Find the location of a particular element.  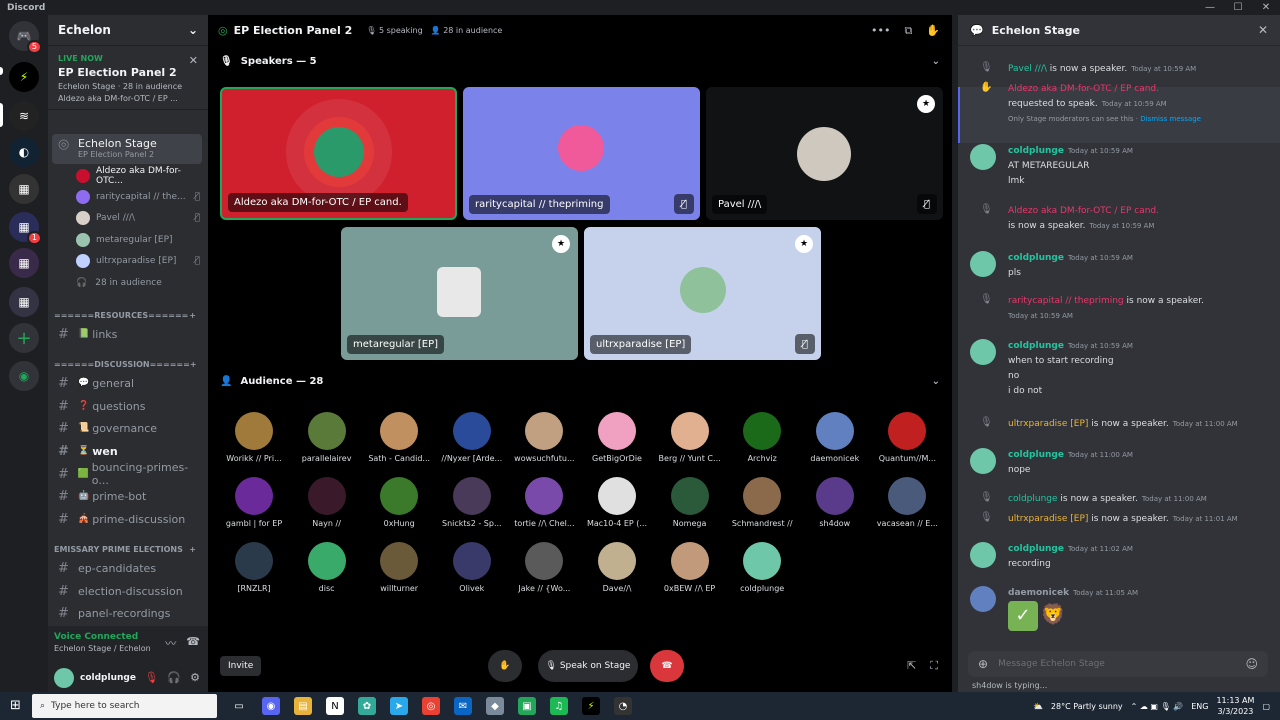

channel-general: # 💬 general is located at coordinates (127, 383).